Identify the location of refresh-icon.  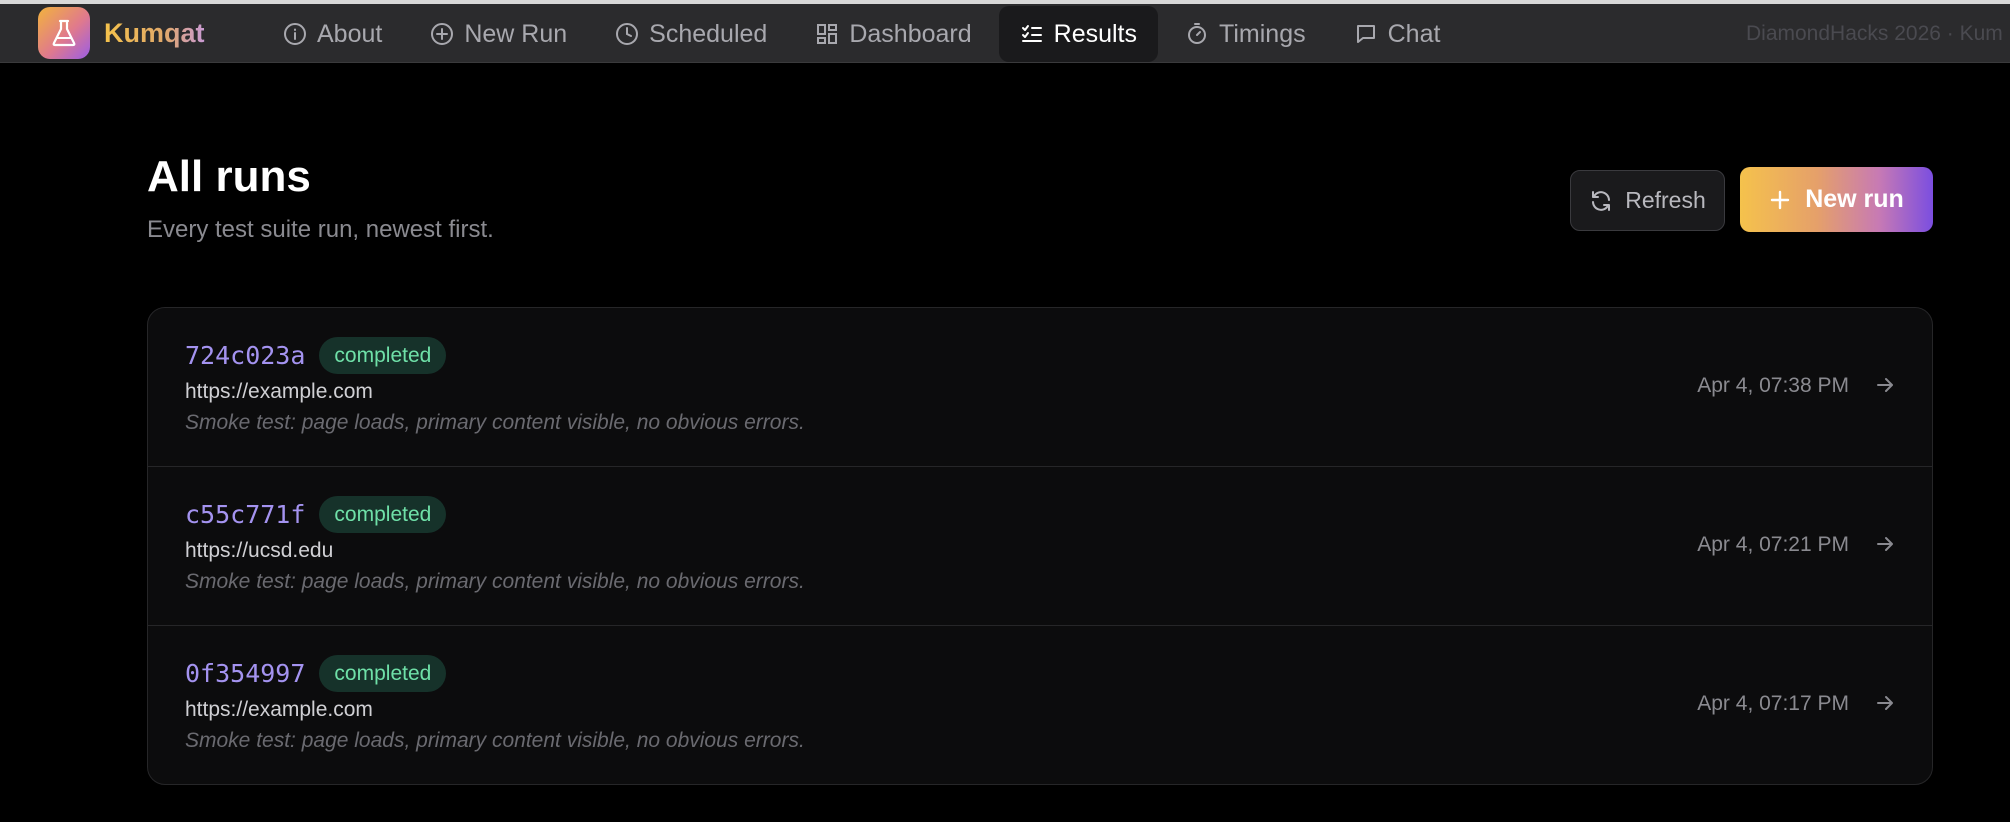
(1601, 200).